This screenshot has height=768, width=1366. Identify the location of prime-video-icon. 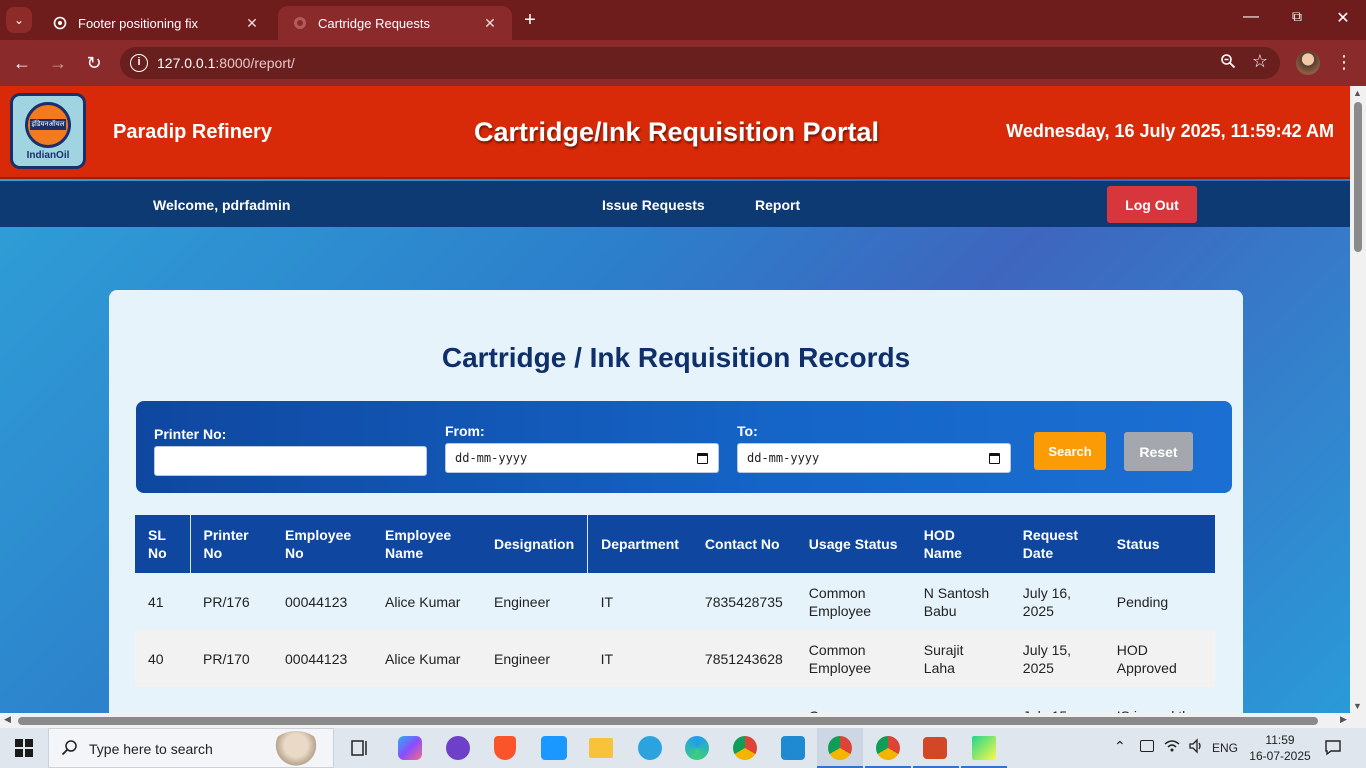
(554, 748).